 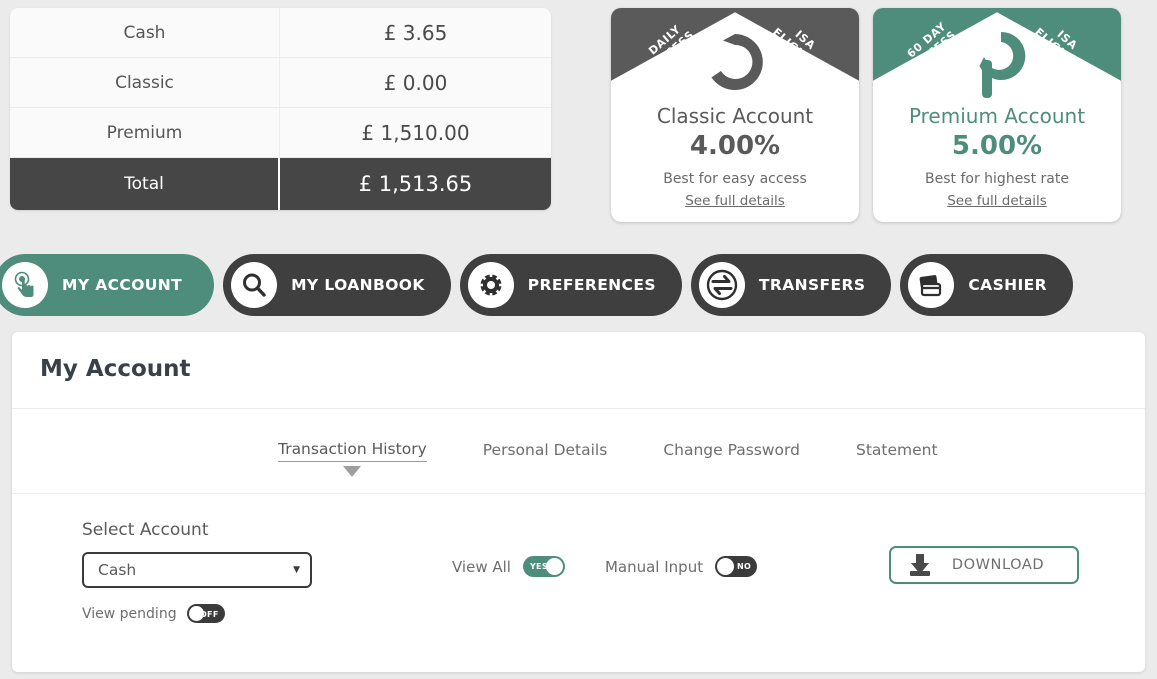 I want to click on nav-my-loanbook: MY LOANBOOK, so click(x=337, y=285).